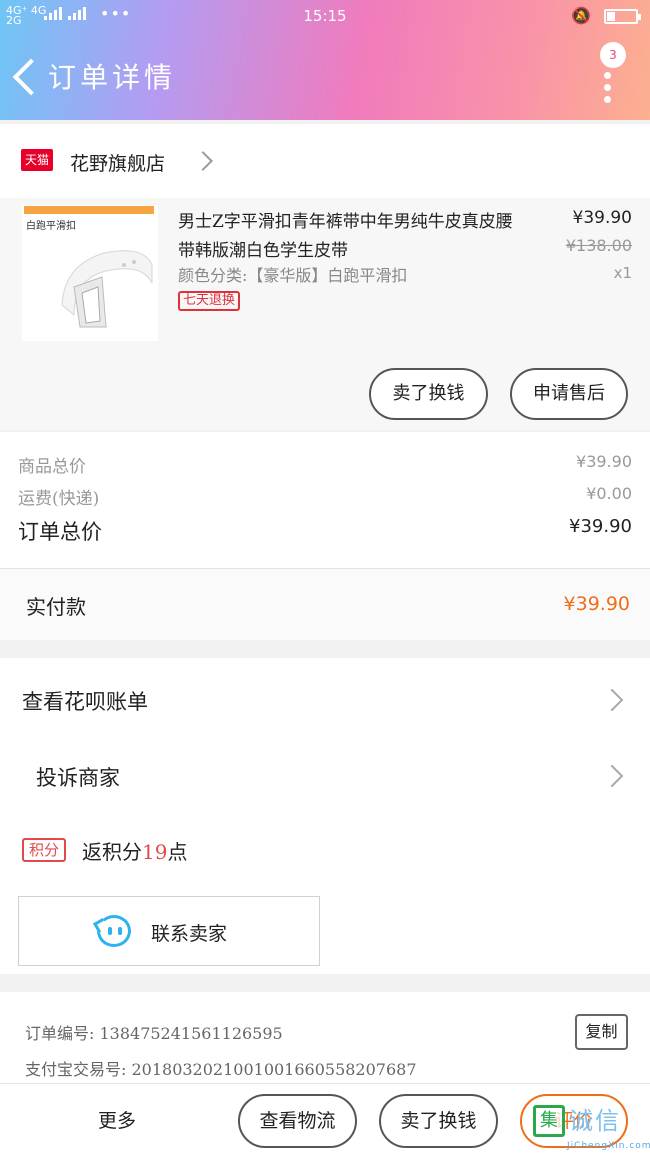 The width and height of the screenshot is (650, 1155). What do you see at coordinates (52, 467) in the screenshot?
I see `goods-total-label: 商品总价` at bounding box center [52, 467].